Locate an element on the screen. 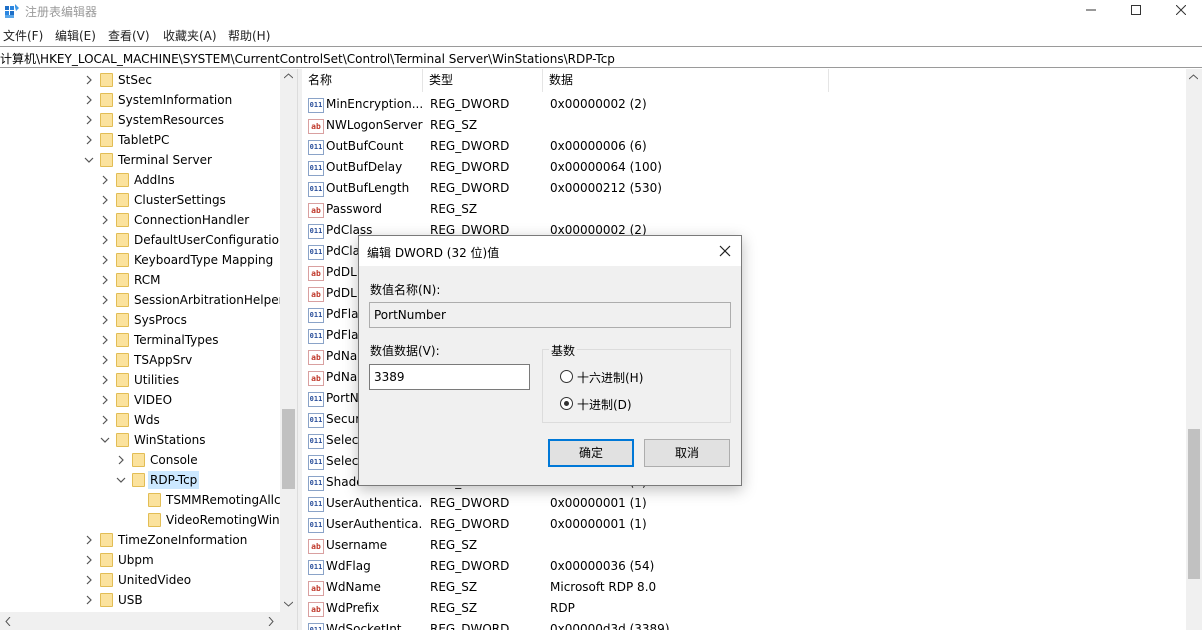 This screenshot has height=630, width=1202. tree-item-label: TSMMRemotingAllc is located at coordinates (223, 500).